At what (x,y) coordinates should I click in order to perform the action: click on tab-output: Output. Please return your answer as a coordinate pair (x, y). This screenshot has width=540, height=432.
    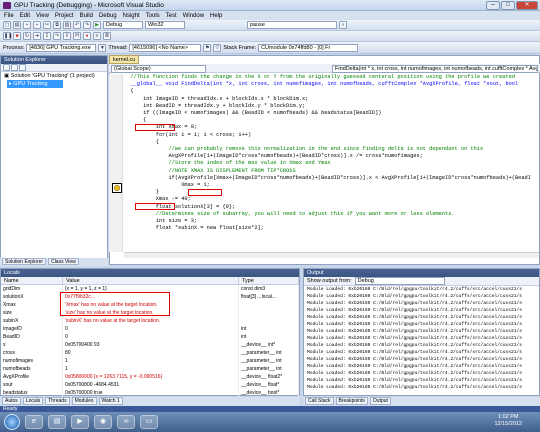
    Looking at the image, I should click on (380, 401).